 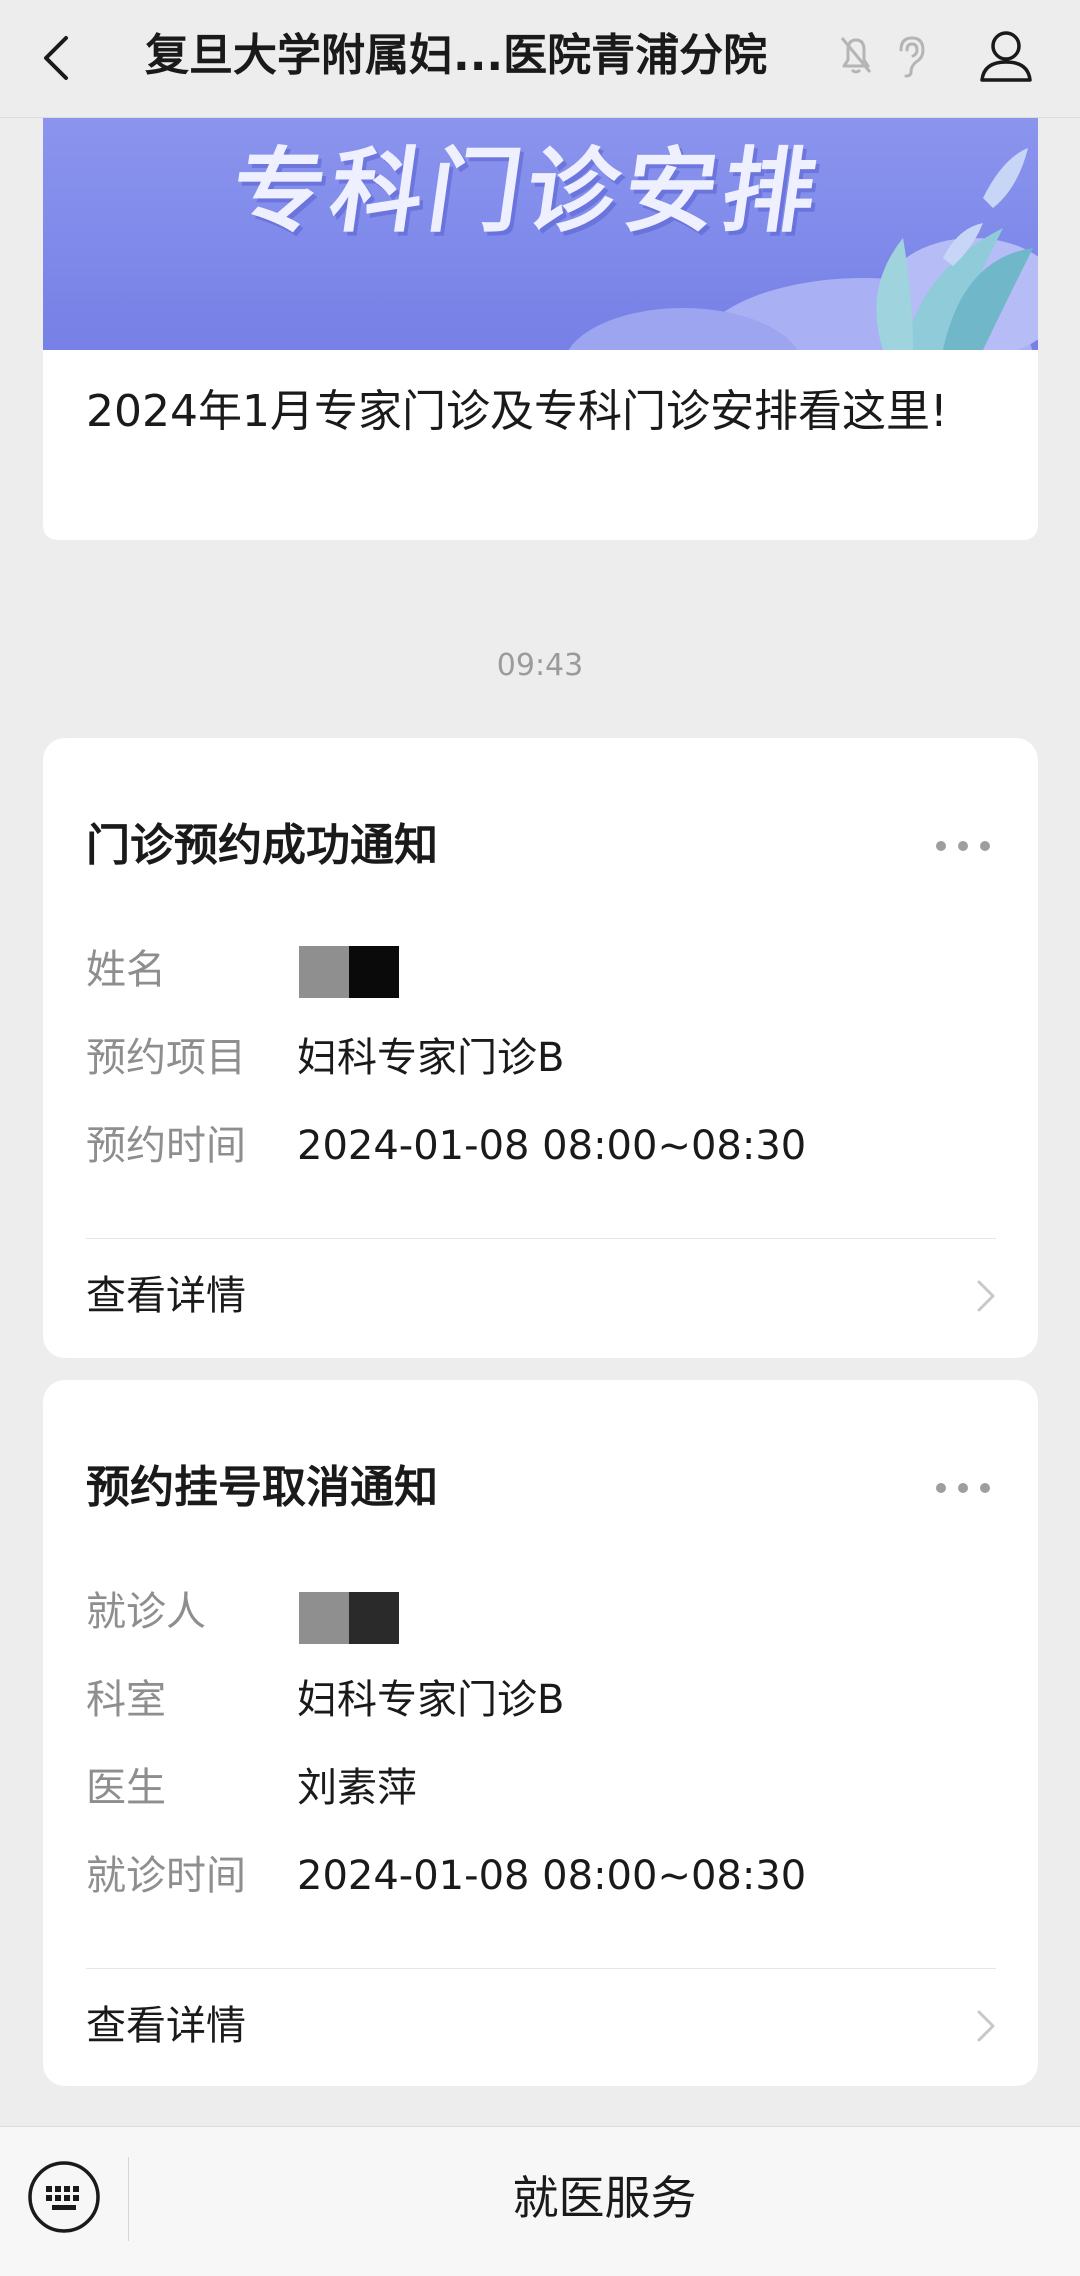 What do you see at coordinates (56, 58) in the screenshot?
I see `back-icon` at bounding box center [56, 58].